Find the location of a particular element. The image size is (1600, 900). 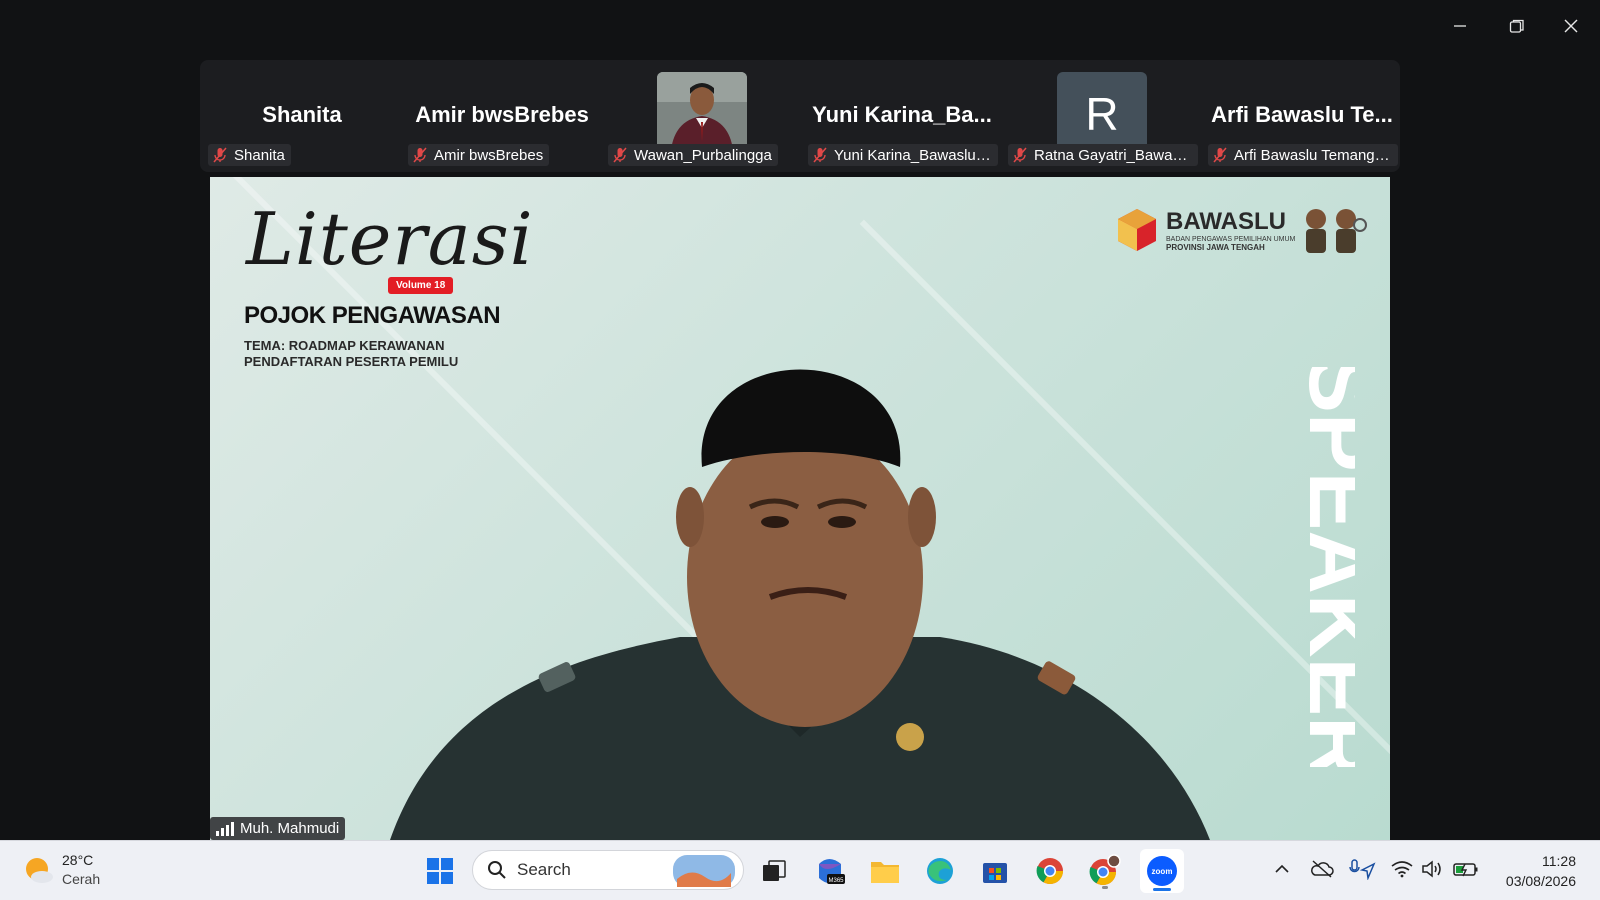

battery-button is located at coordinates (1466, 869).